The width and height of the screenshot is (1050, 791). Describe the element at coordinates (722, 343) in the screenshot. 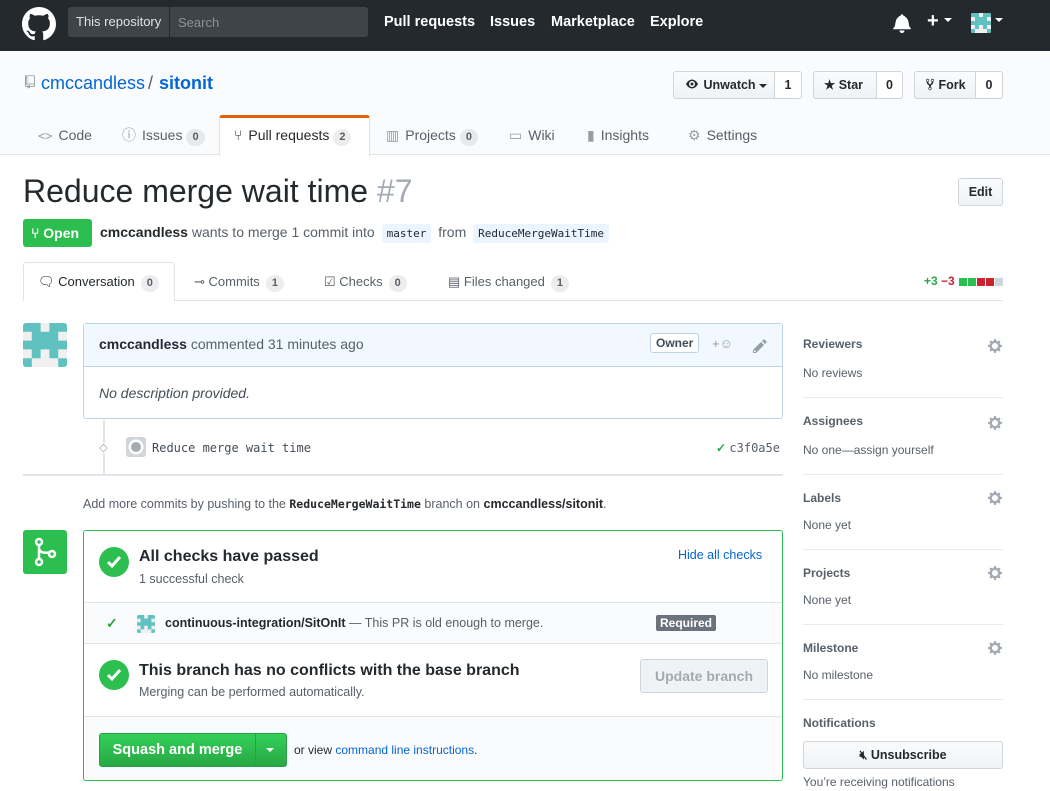

I see `add-reaction-icon: +☺` at that location.